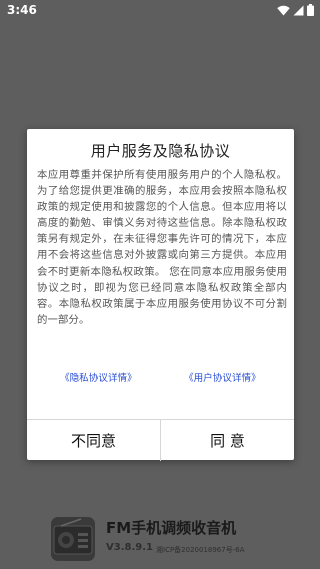 This screenshot has height=569, width=320. Describe the element at coordinates (160, 151) in the screenshot. I see `dialog-title: 用户服务及隐私协议` at that location.